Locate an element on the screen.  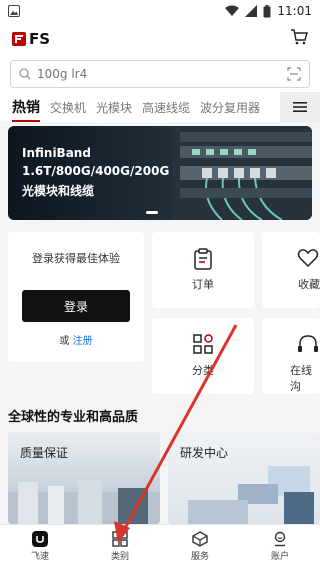
cart-icon is located at coordinates (299, 37).